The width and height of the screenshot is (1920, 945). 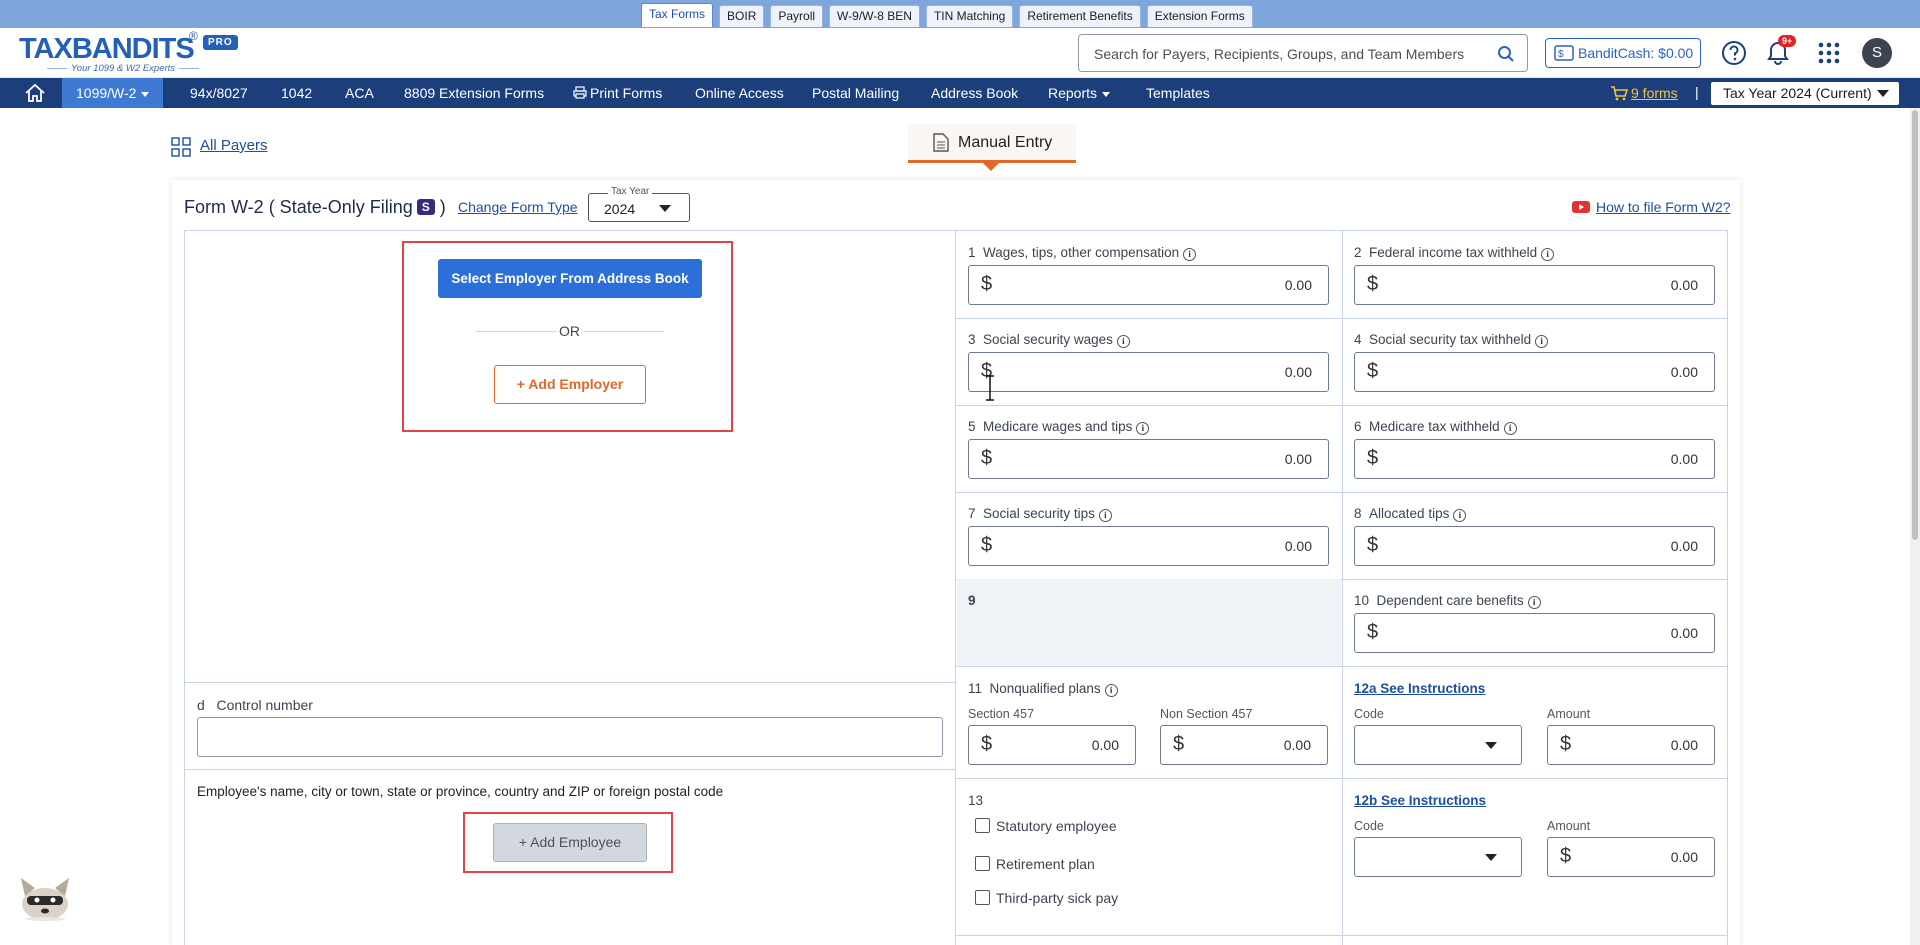 I want to click on chevron-down-icon, so click(x=1491, y=857).